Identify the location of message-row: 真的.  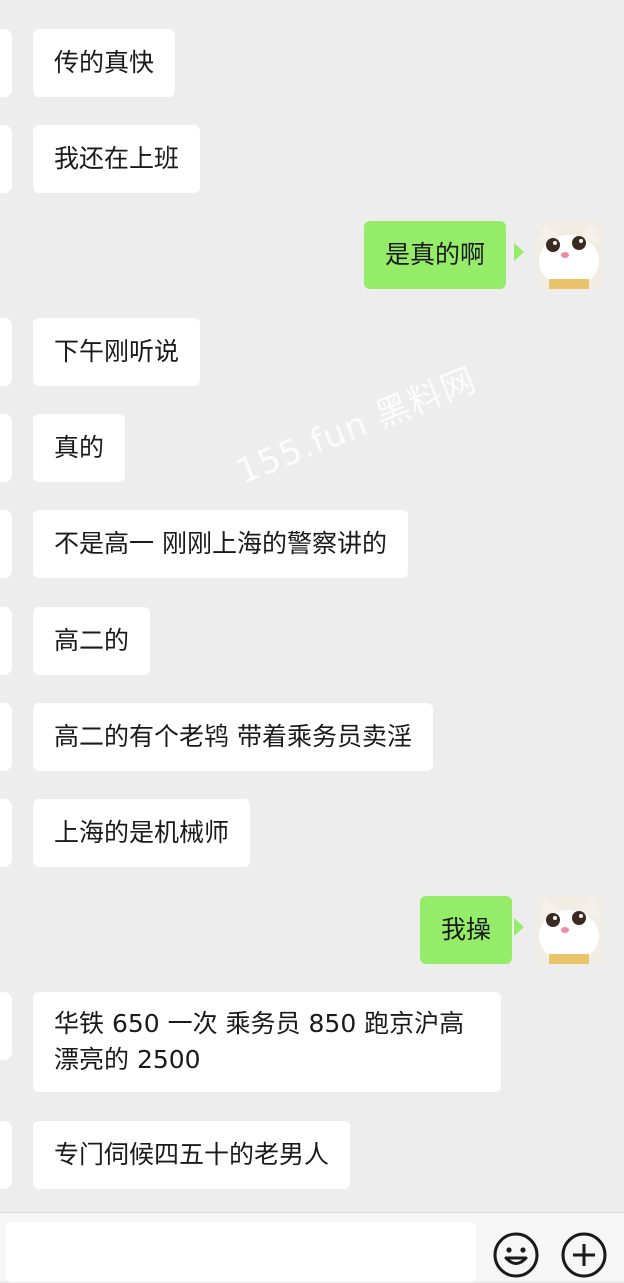
(312, 448).